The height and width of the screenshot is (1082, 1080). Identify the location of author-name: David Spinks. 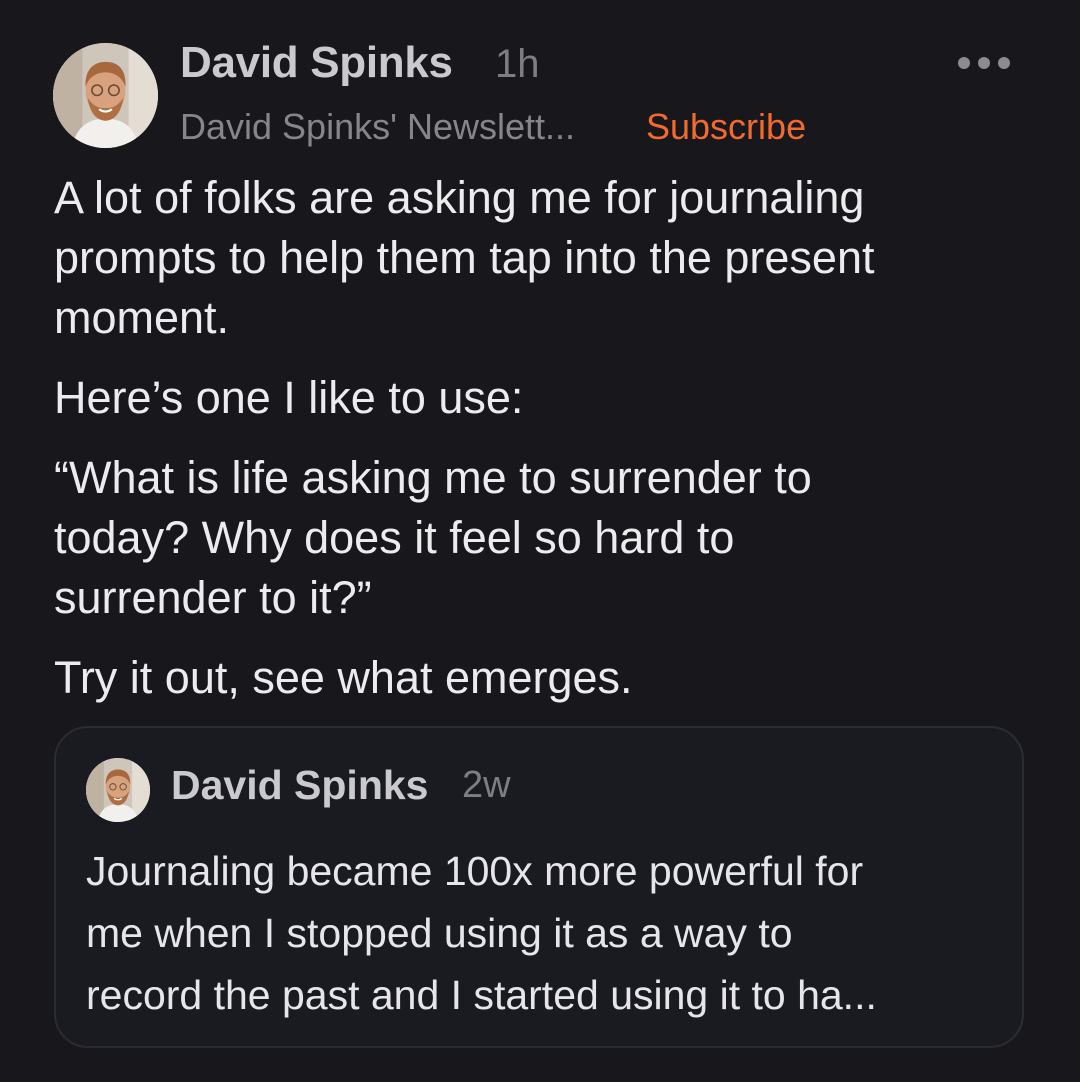
(316, 63).